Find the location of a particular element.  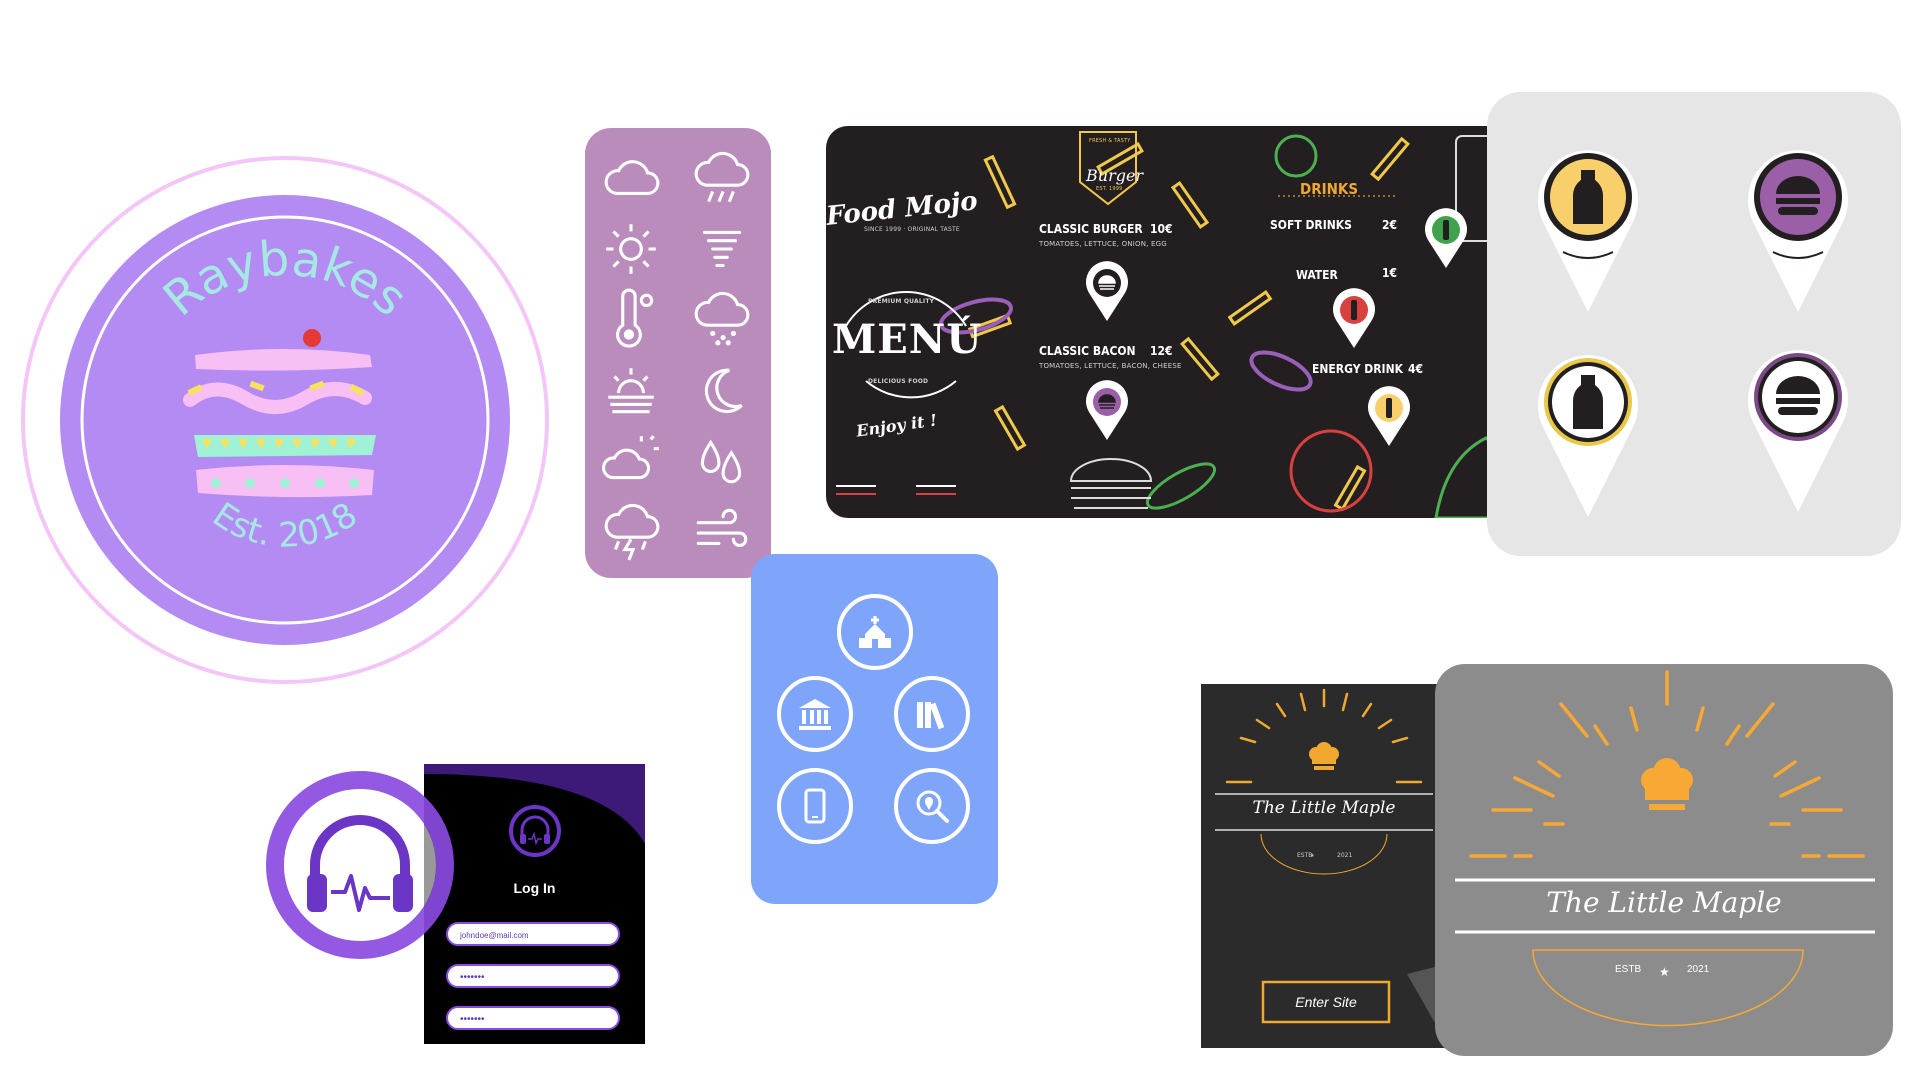

phone-icon is located at coordinates (815, 806).